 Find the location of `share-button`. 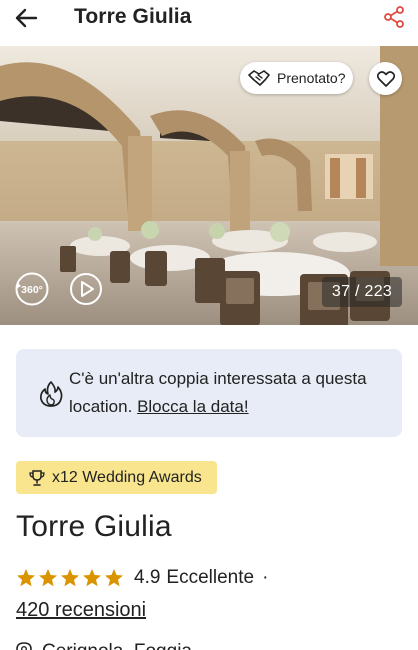

share-button is located at coordinates (394, 17).